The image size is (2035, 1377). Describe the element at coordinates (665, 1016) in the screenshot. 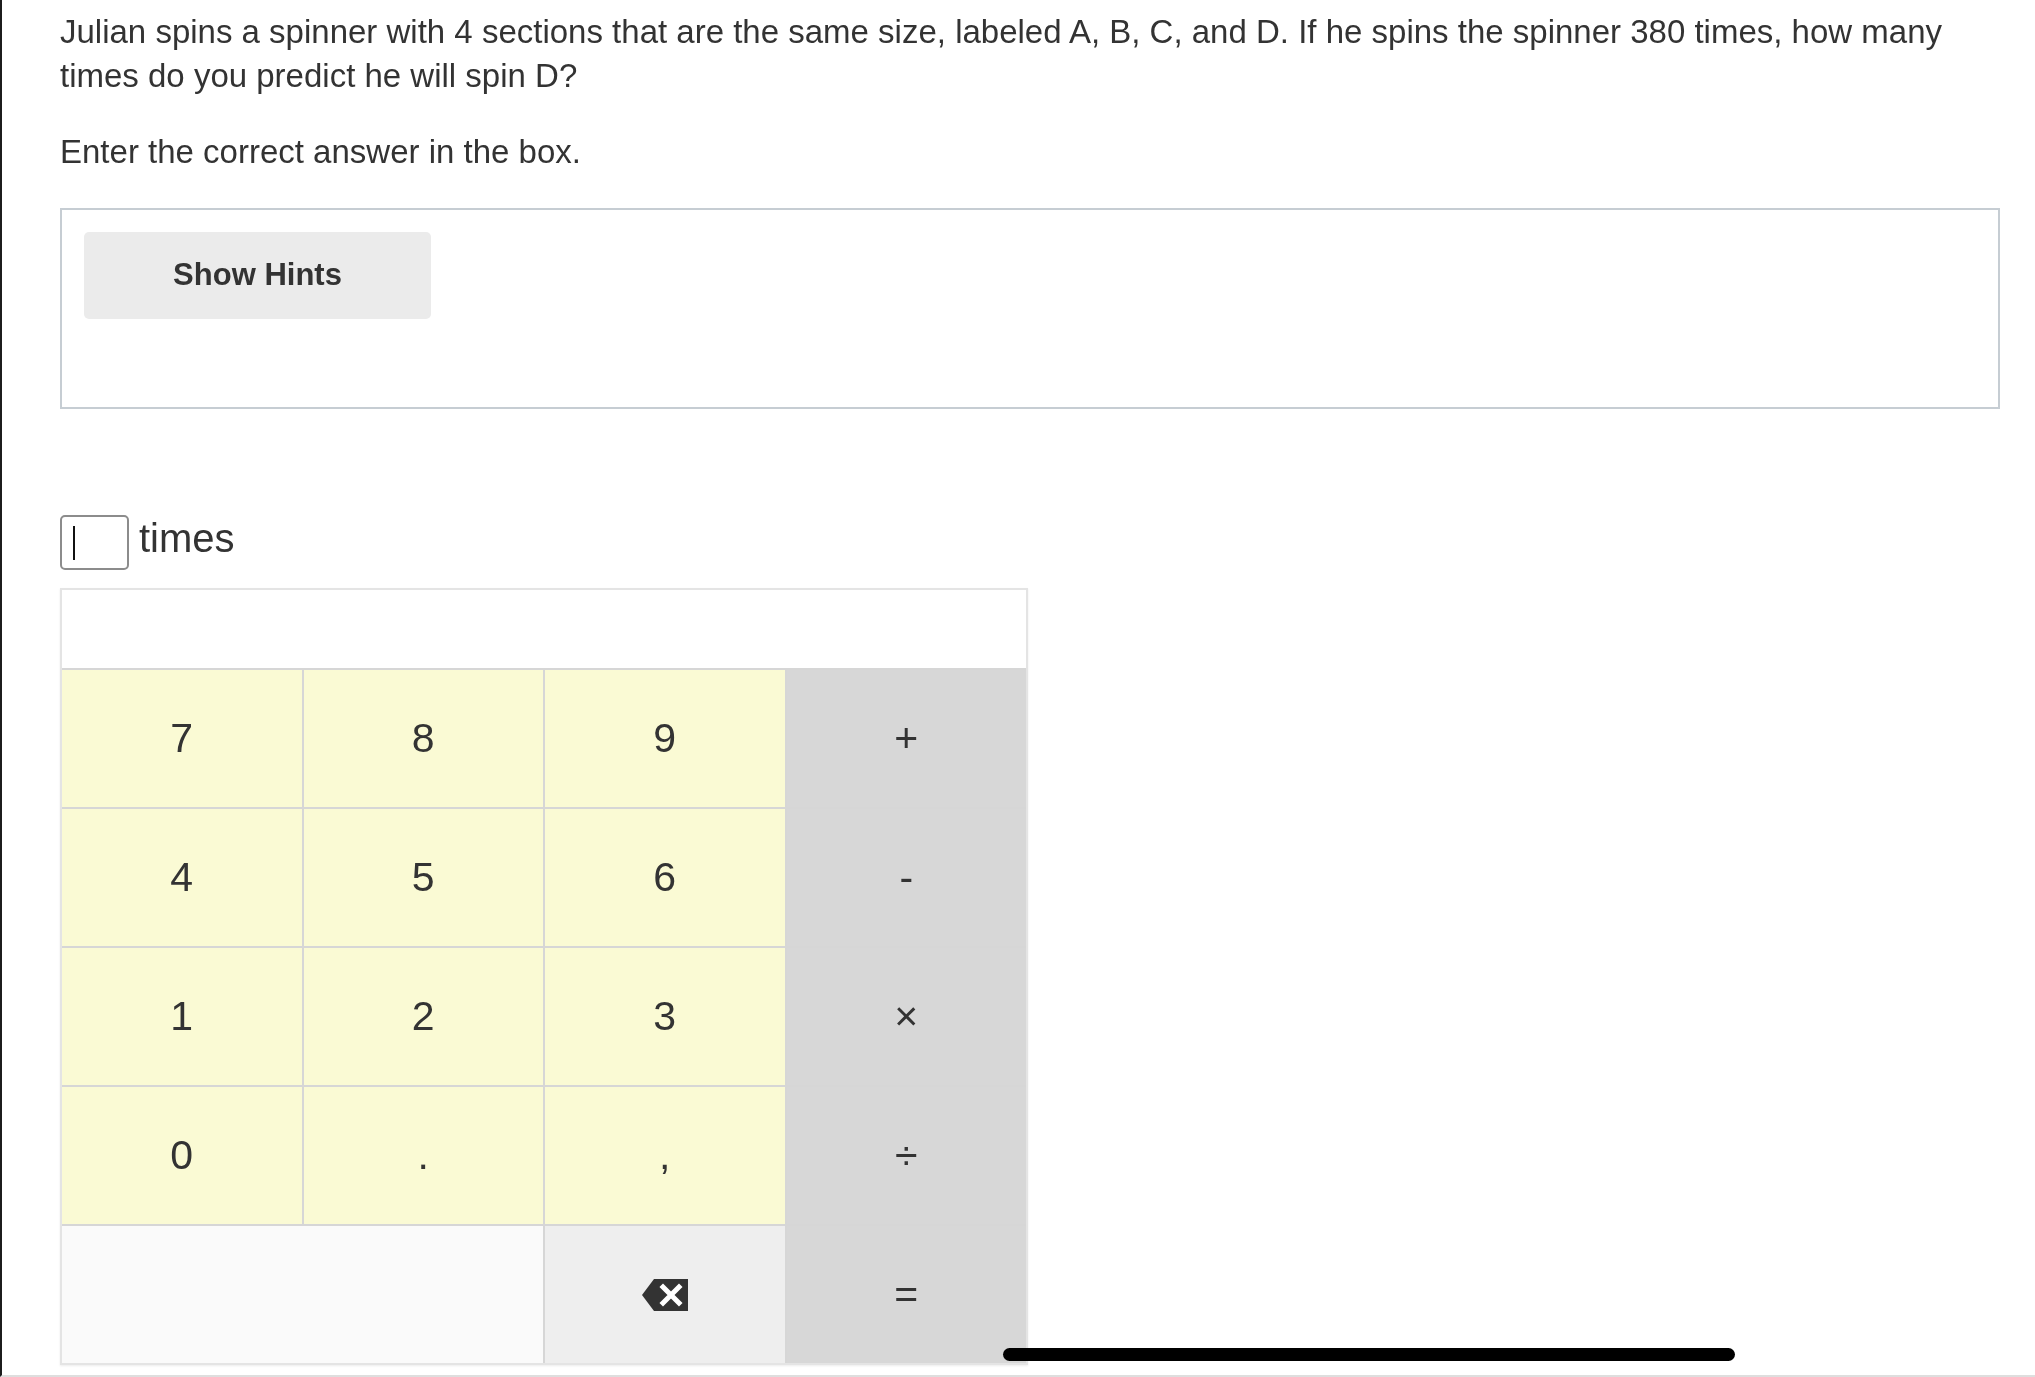

I see `digit-key: 3` at that location.